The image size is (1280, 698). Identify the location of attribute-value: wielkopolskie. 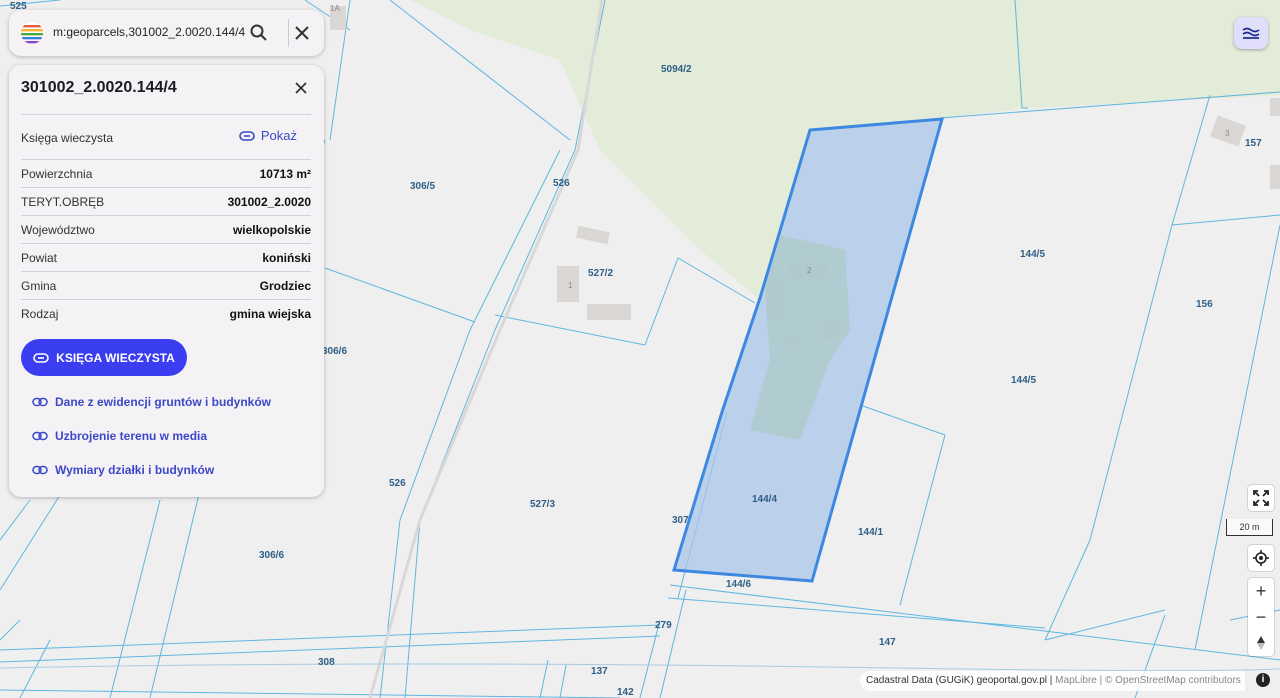
(271, 230).